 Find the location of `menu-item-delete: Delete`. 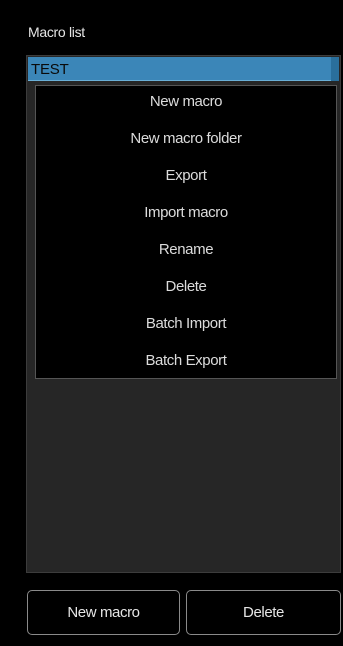

menu-item-delete: Delete is located at coordinates (186, 286).